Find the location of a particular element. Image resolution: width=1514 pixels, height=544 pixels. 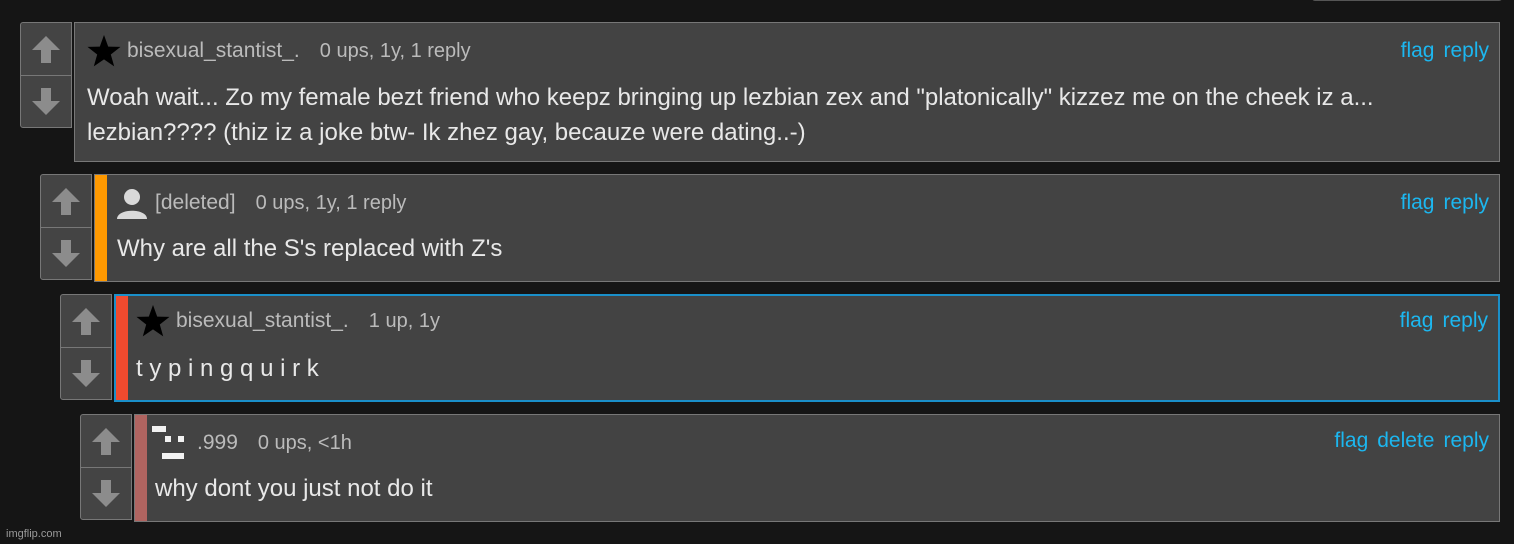

delete-link: delete is located at coordinates (1405, 441).